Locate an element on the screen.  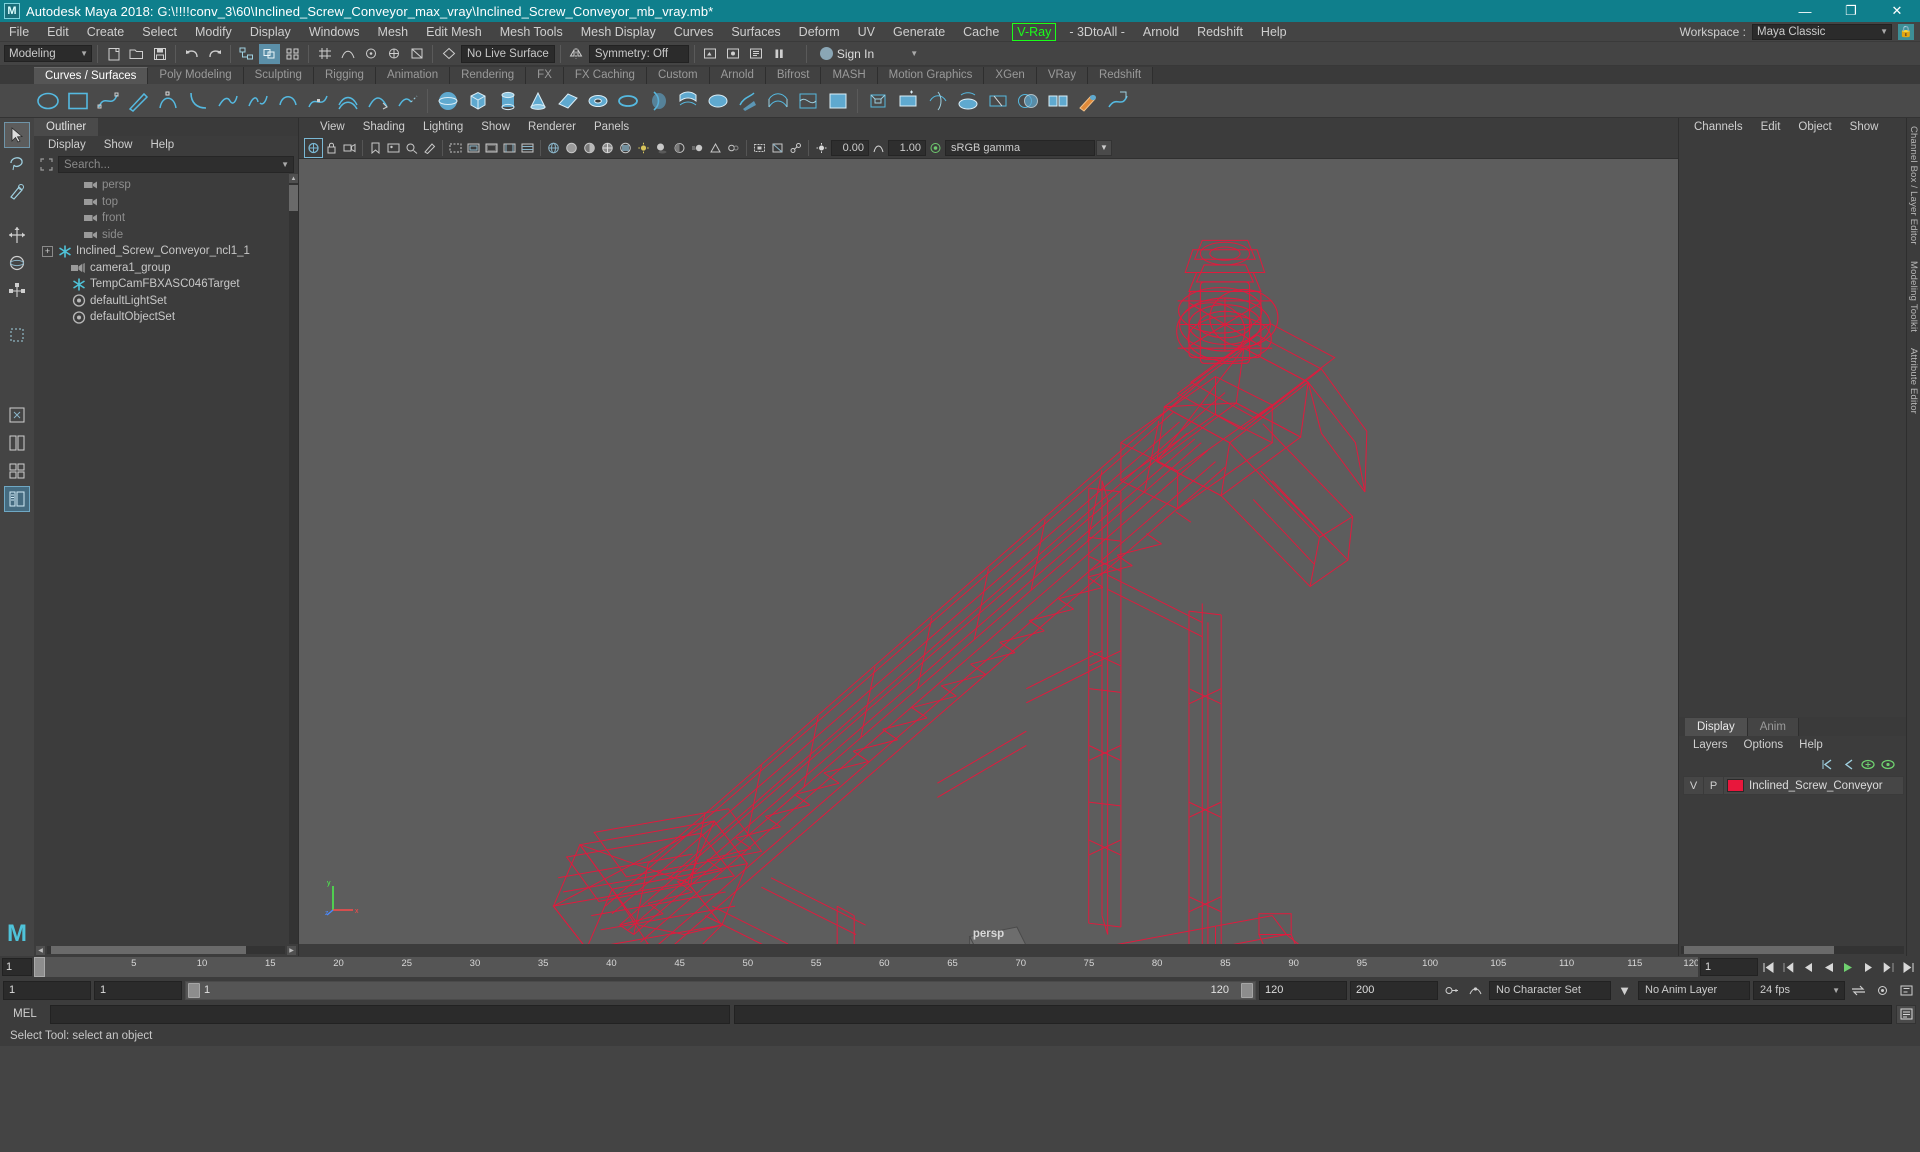
resolution-gate-icon is located at coordinates (455, 148).